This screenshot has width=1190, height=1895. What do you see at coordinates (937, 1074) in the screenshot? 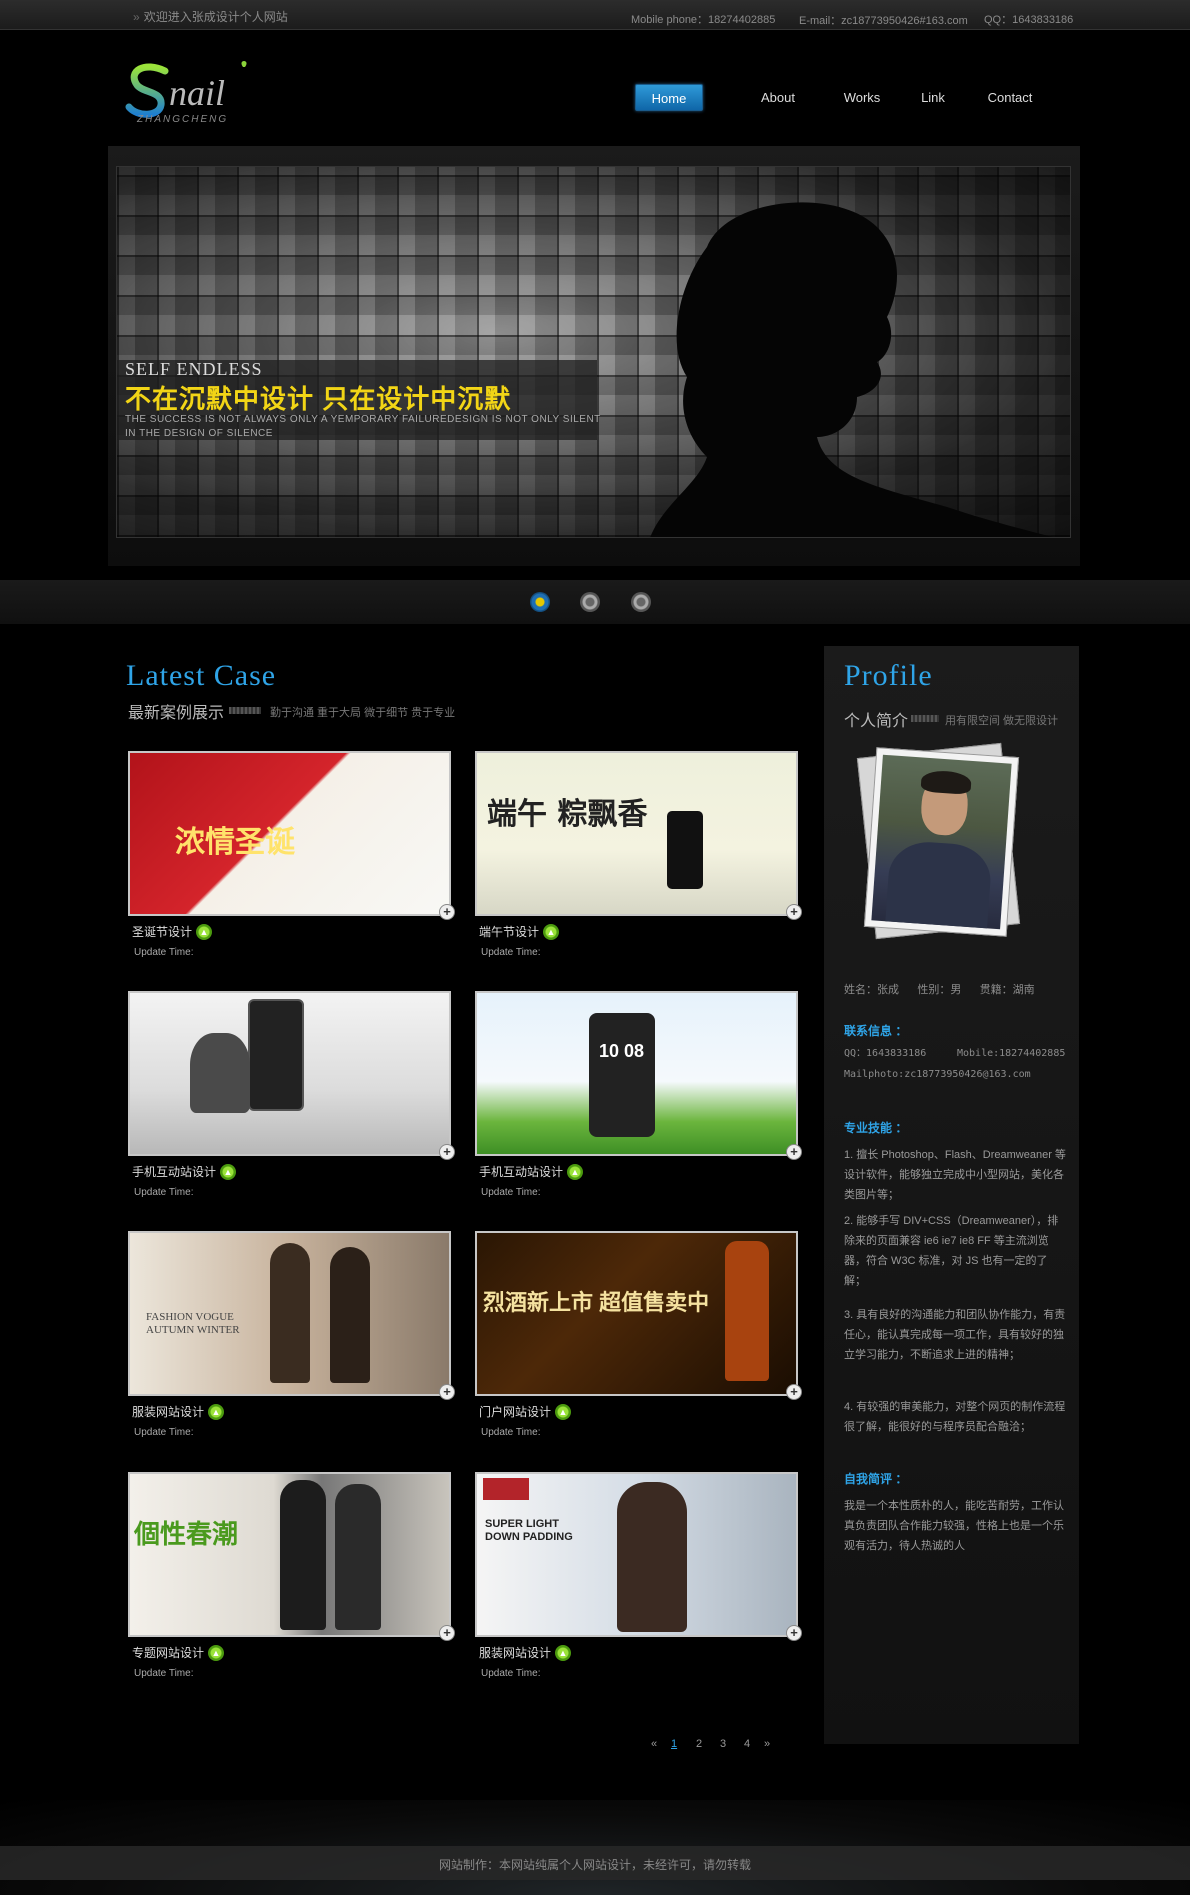
I see `profile-mail: Mailphoto:zc18773950426@163.com` at bounding box center [937, 1074].